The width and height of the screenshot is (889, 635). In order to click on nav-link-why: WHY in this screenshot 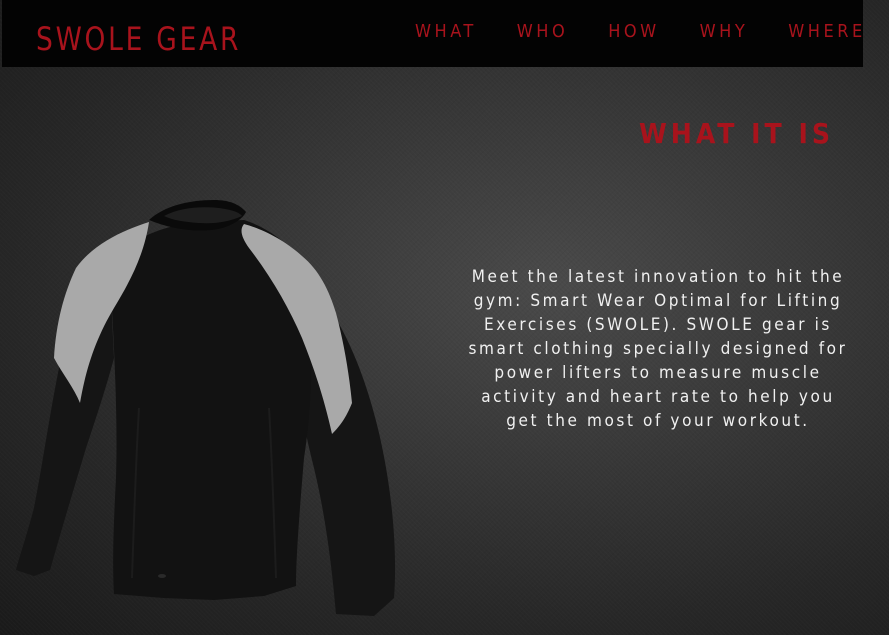, I will do `click(724, 32)`.